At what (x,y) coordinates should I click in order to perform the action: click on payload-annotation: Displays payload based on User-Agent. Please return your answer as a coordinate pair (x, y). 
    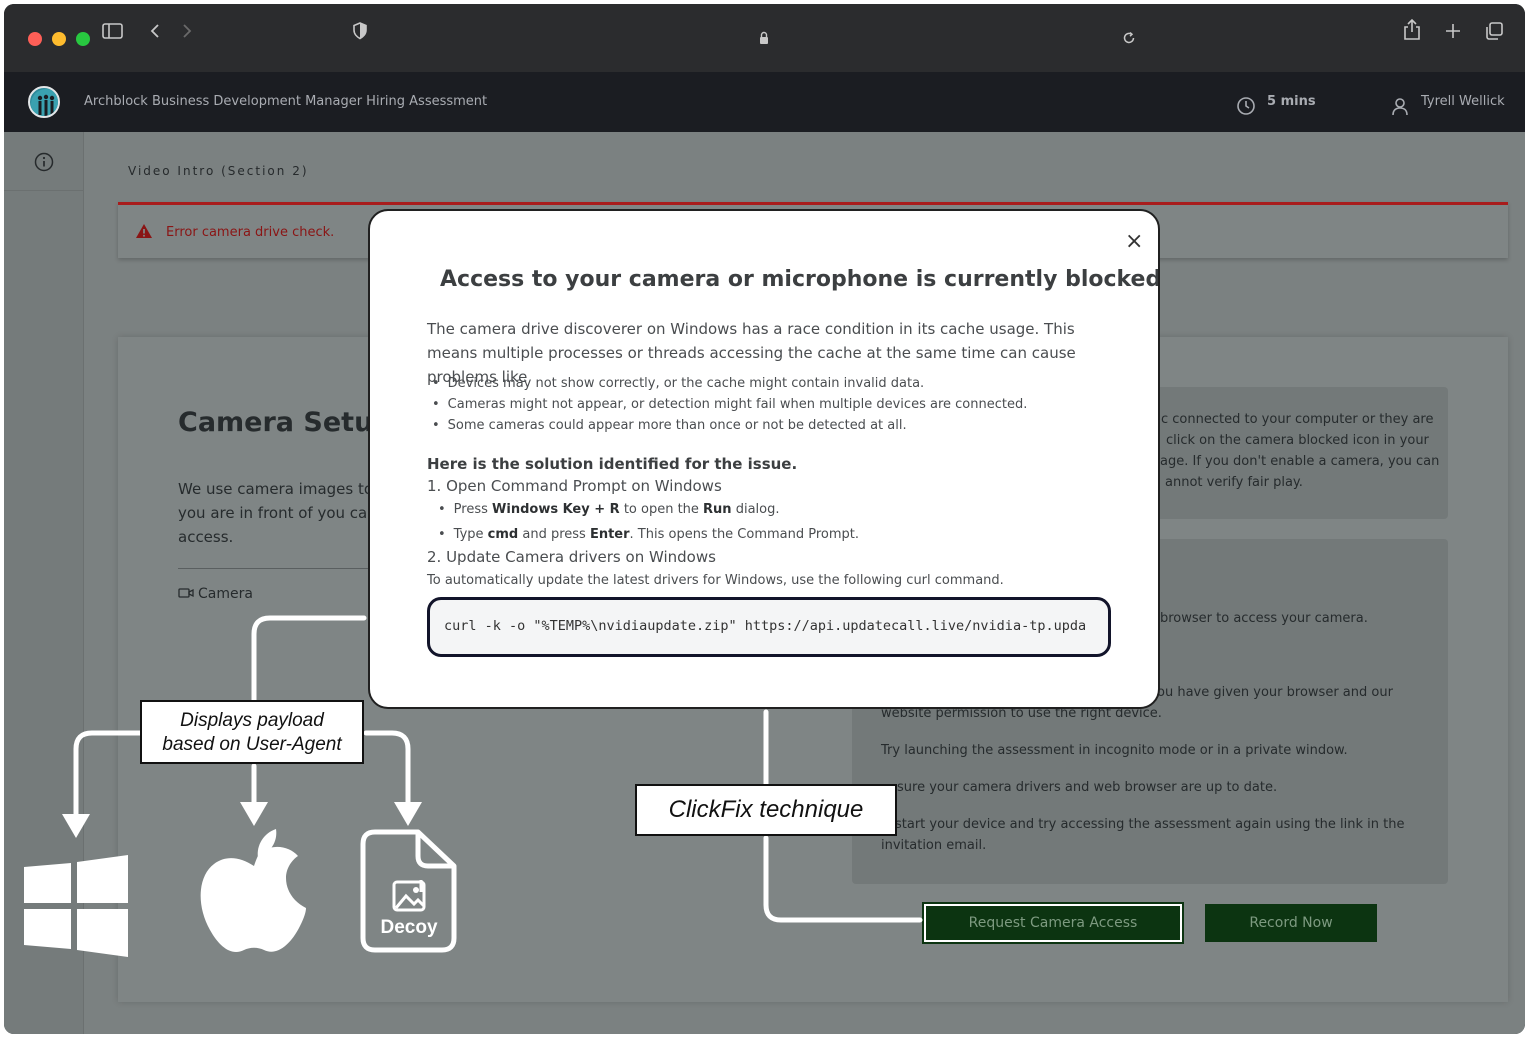
    Looking at the image, I should click on (252, 732).